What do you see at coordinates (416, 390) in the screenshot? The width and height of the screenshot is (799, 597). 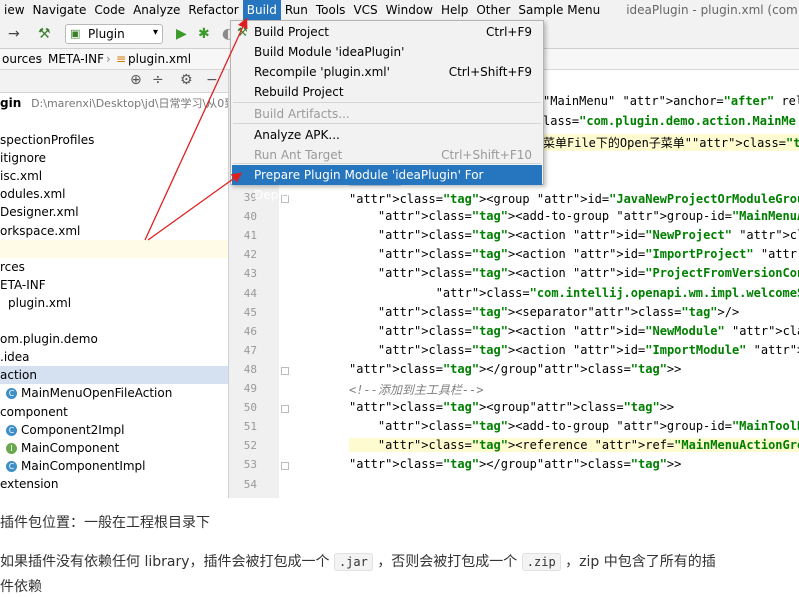 I see `code-line: <!--添加到主工具栏-->` at bounding box center [416, 390].